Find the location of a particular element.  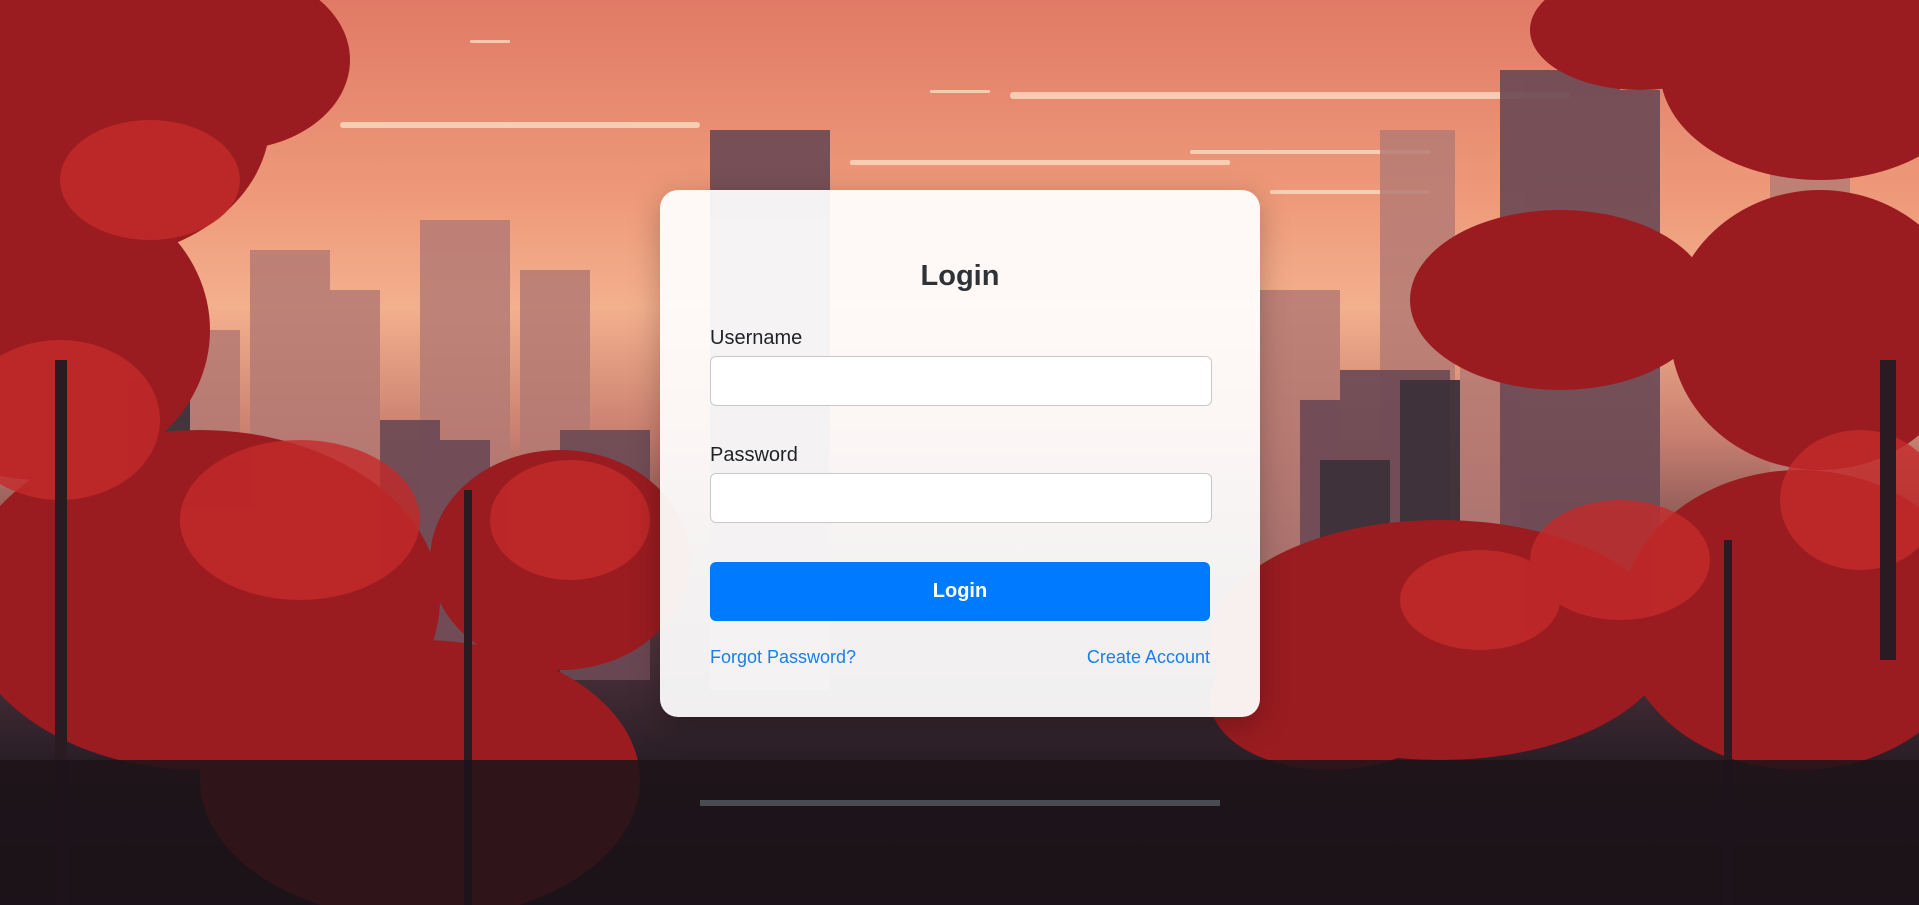

forgot-password-link: Forgot Password? is located at coordinates (783, 657).